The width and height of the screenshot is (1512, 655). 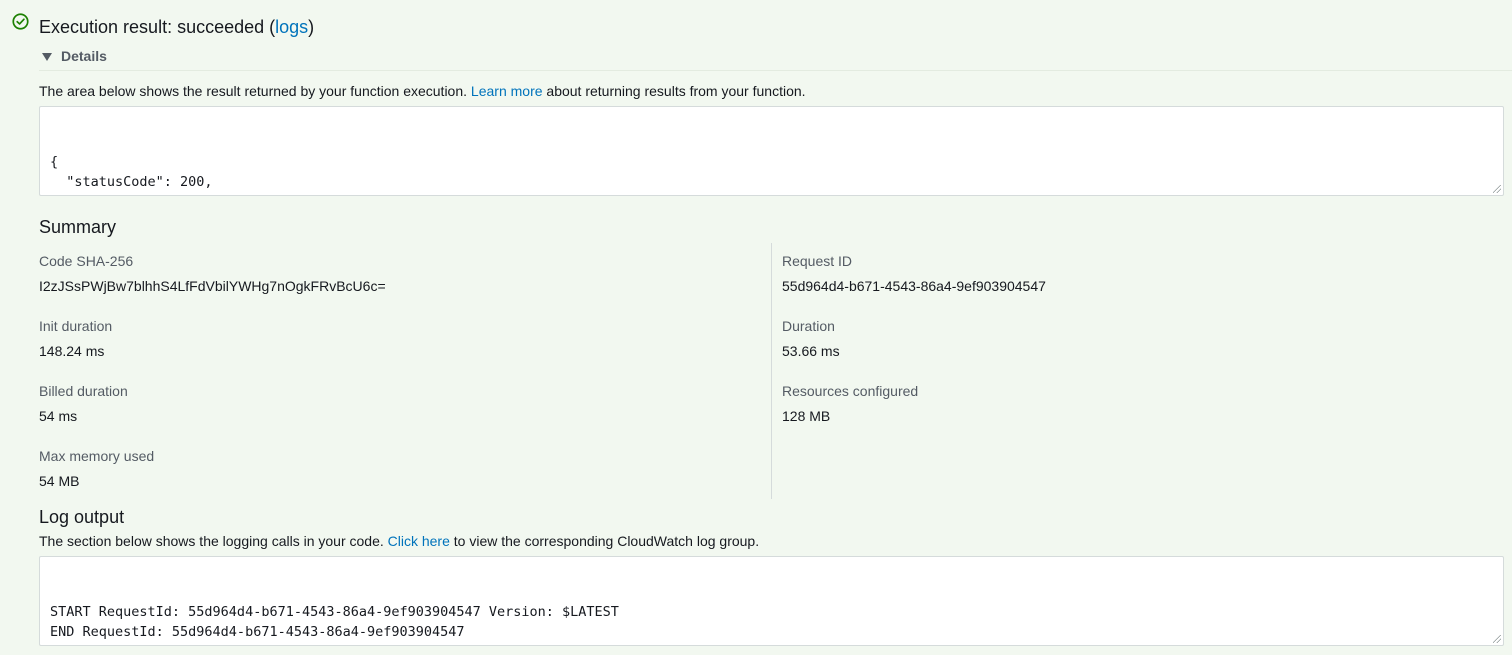 What do you see at coordinates (850, 391) in the screenshot?
I see `resources-configured-label: Resources configured` at bounding box center [850, 391].